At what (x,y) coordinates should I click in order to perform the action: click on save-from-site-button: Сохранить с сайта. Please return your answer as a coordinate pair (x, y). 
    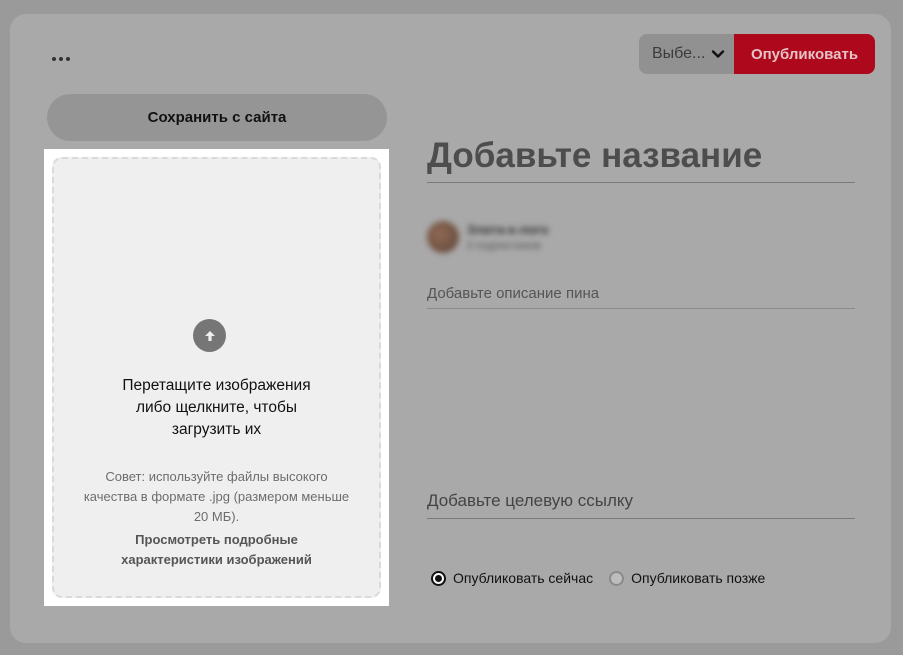
    Looking at the image, I should click on (217, 117).